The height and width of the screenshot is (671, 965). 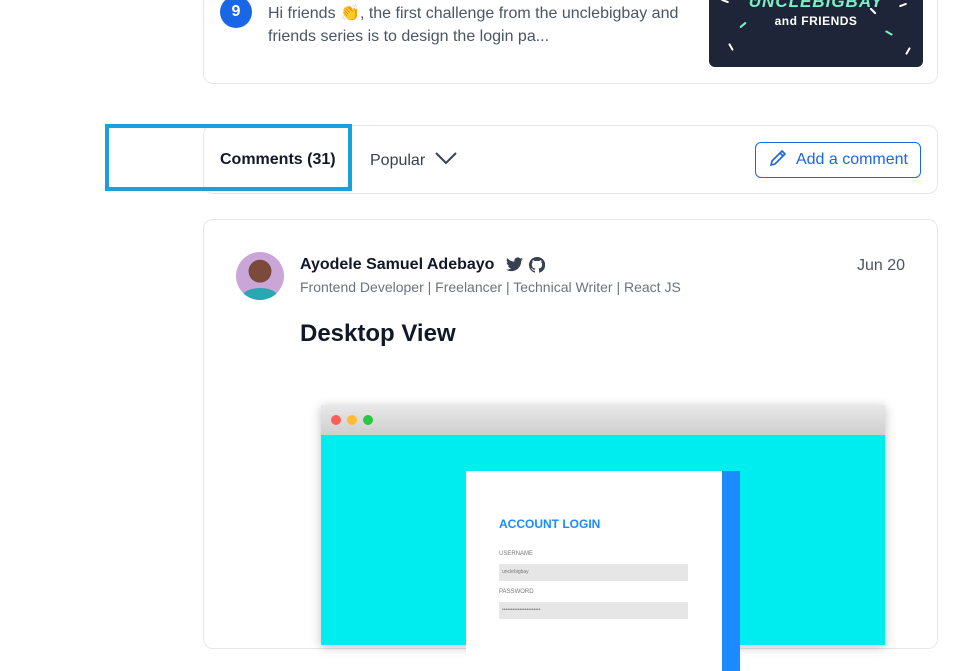 What do you see at coordinates (778, 160) in the screenshot?
I see `pencil-icon` at bounding box center [778, 160].